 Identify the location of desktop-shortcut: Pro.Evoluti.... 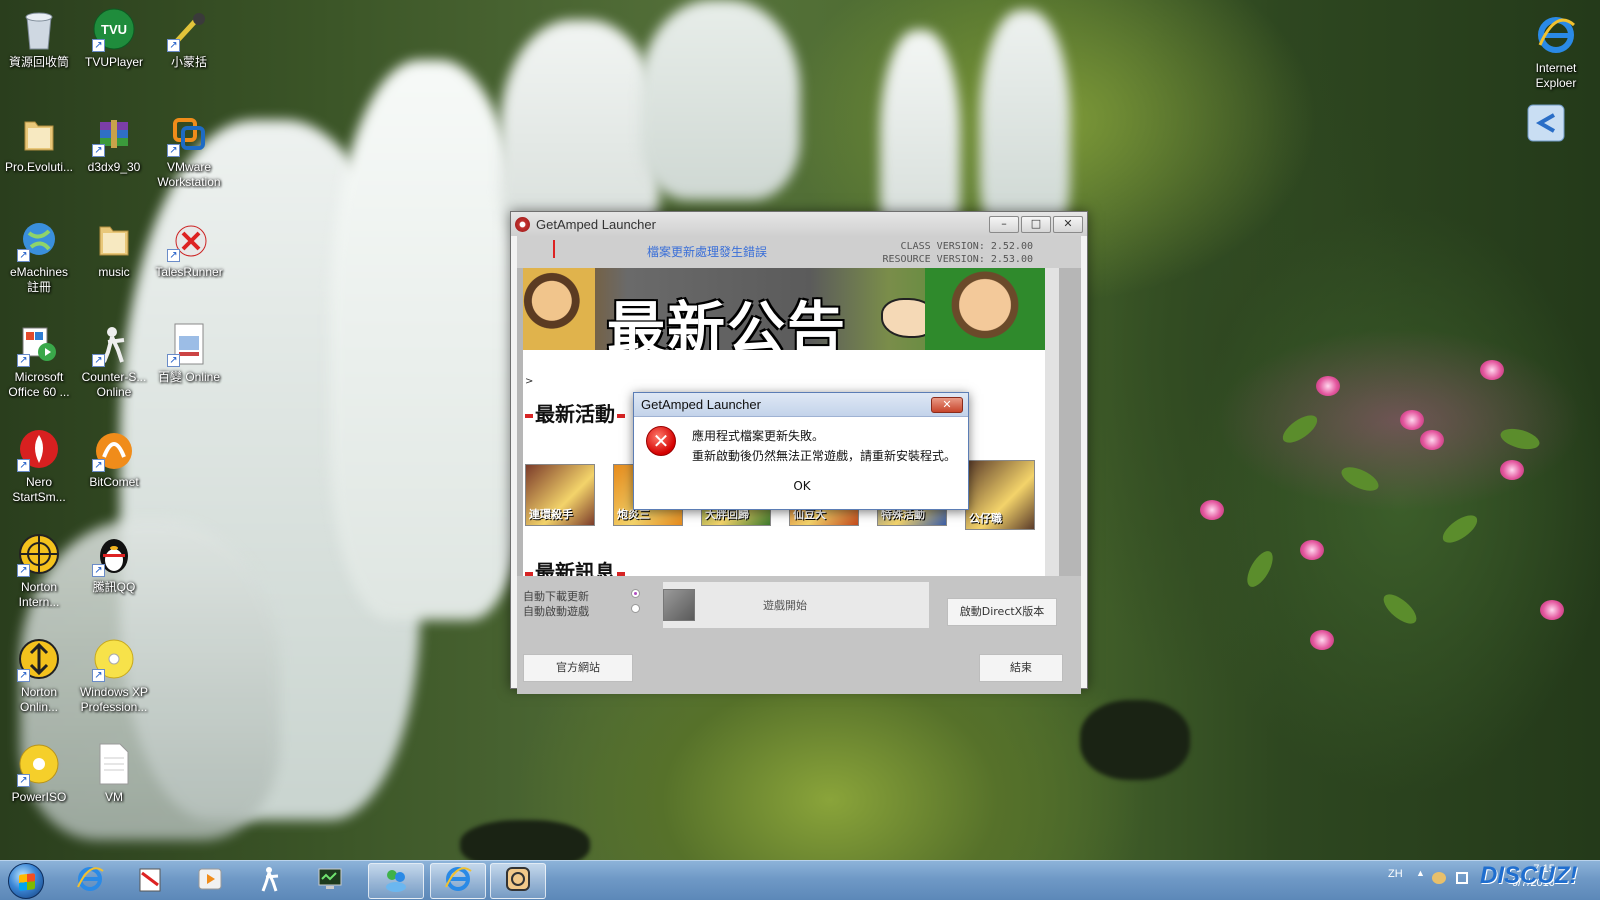
(39, 143).